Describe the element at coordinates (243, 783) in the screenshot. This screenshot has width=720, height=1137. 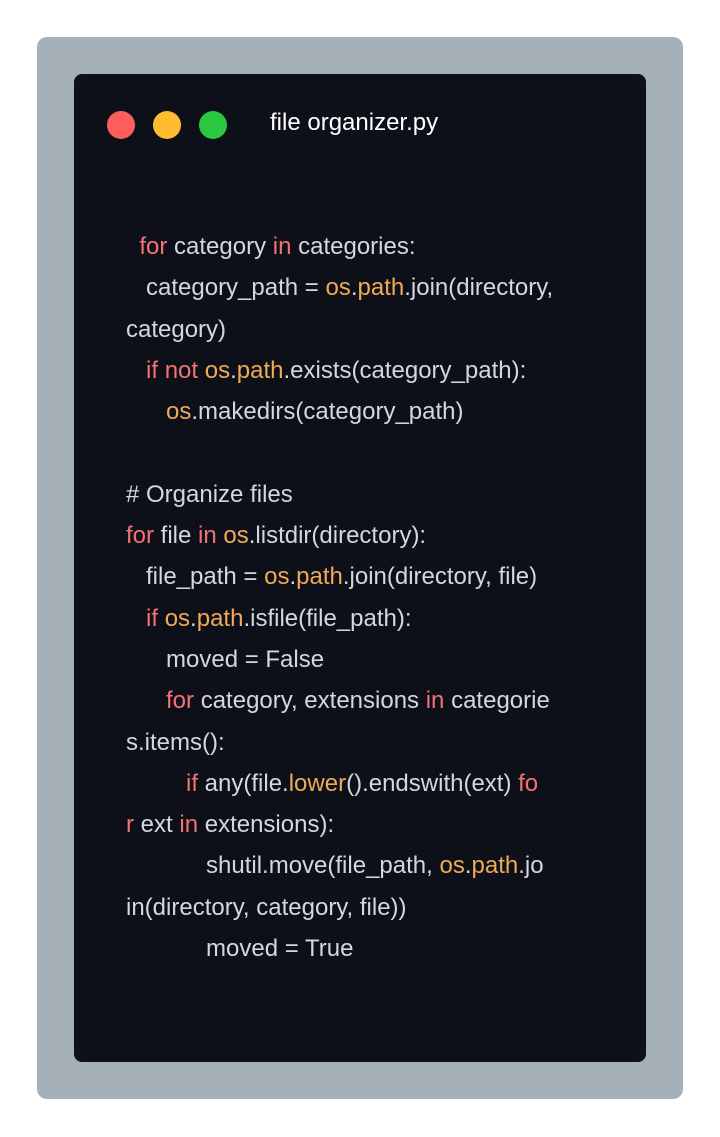
I see `code-text: any(file.` at that location.